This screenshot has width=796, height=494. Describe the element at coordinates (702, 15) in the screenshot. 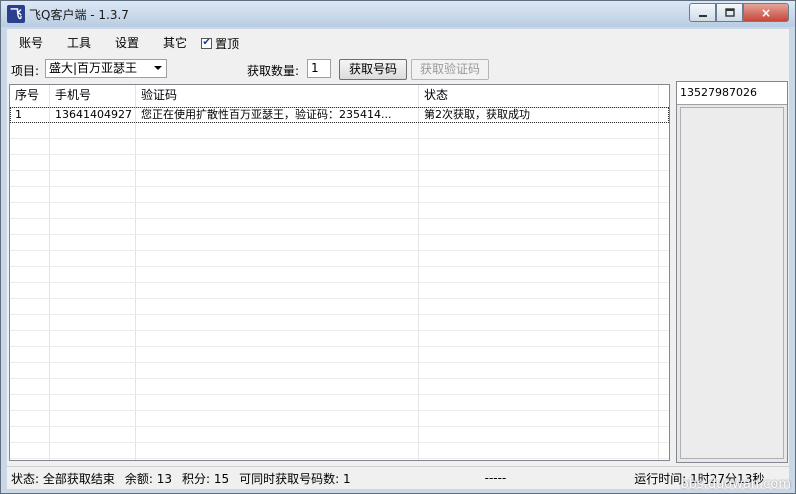

I see `minimize-icon` at that location.